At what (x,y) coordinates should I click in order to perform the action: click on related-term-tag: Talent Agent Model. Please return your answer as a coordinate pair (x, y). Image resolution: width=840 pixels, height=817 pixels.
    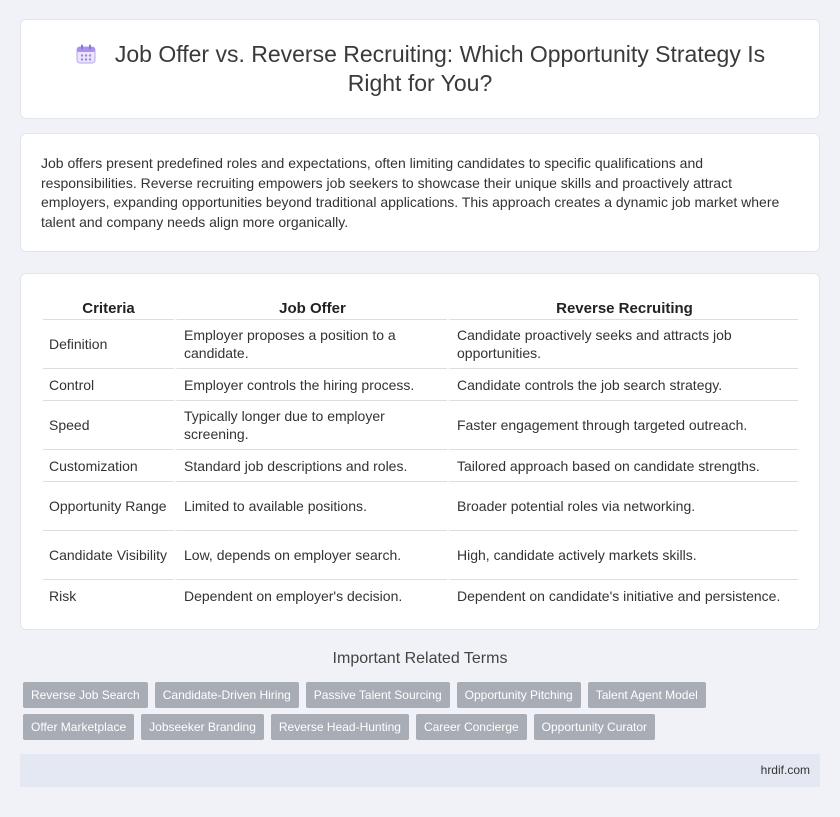
    Looking at the image, I should click on (646, 695).